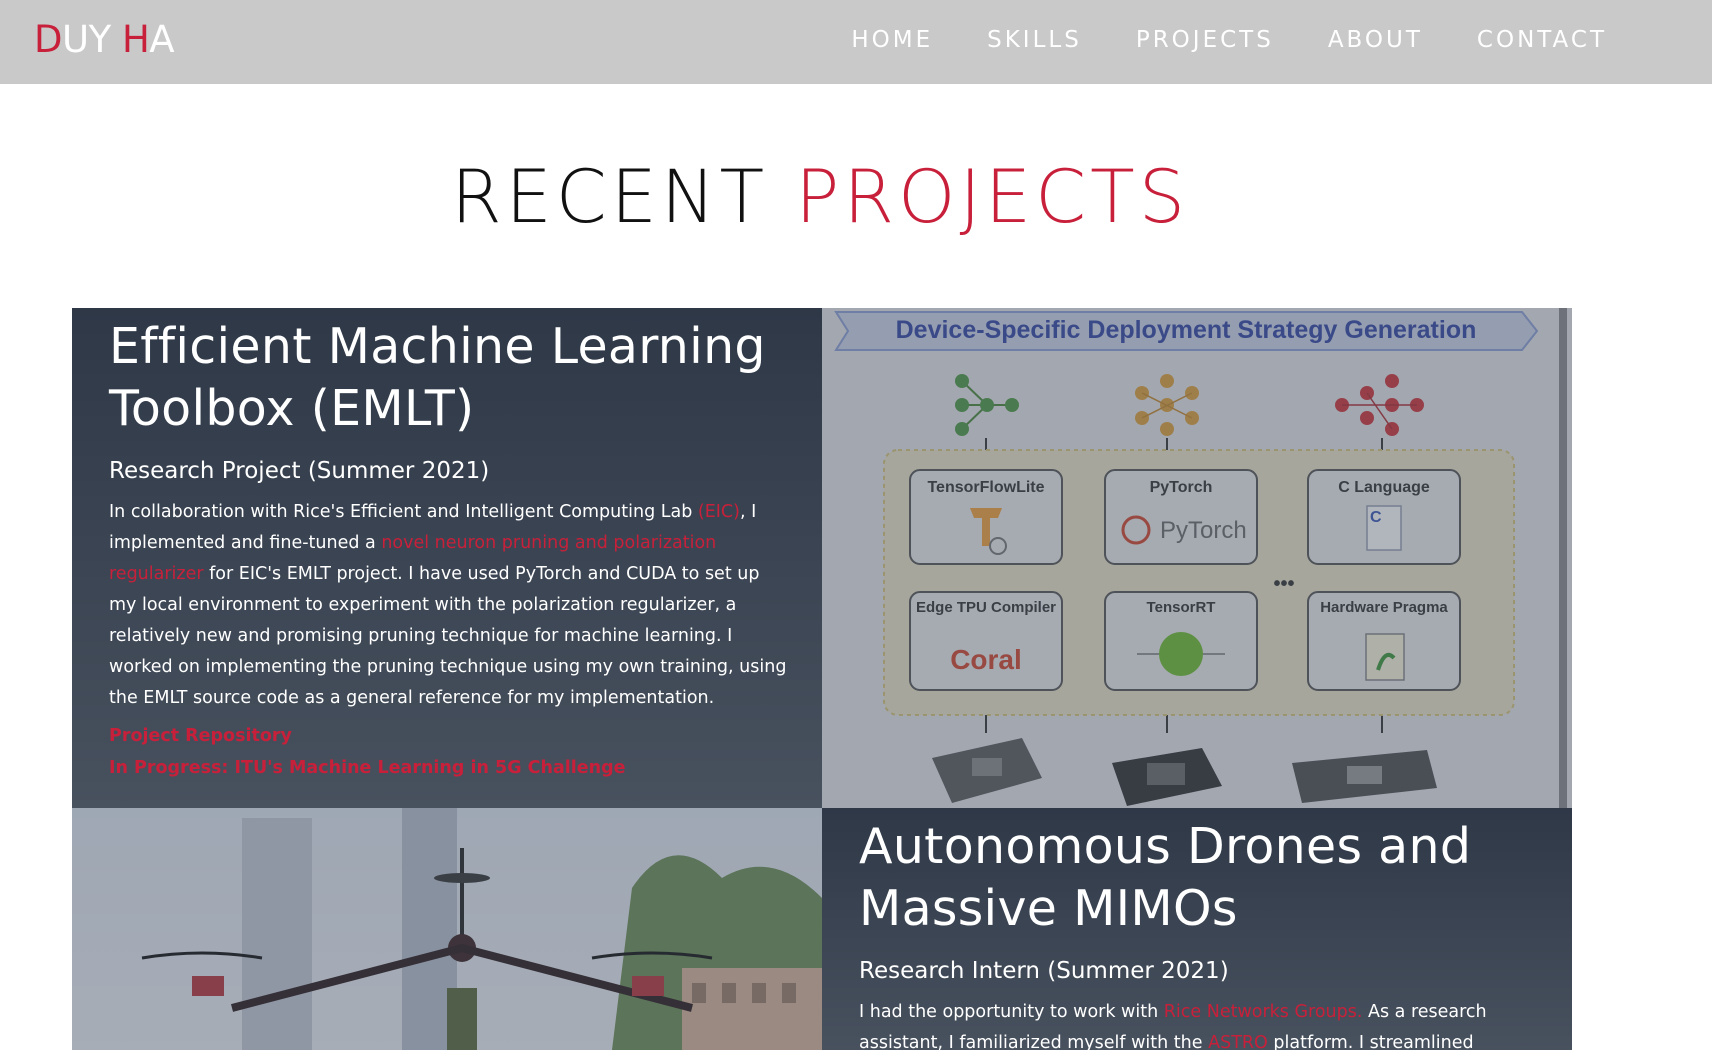 The width and height of the screenshot is (1712, 1050). I want to click on drone-photo, so click(447, 929).